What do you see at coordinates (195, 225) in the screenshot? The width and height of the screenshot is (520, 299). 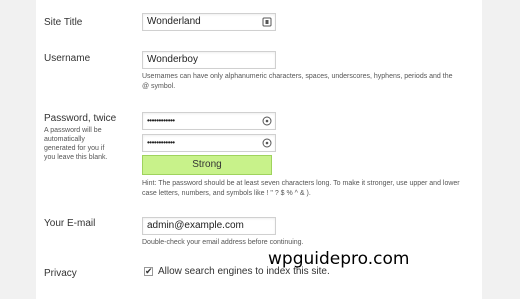 I see `email-value: admin@example.com` at bounding box center [195, 225].